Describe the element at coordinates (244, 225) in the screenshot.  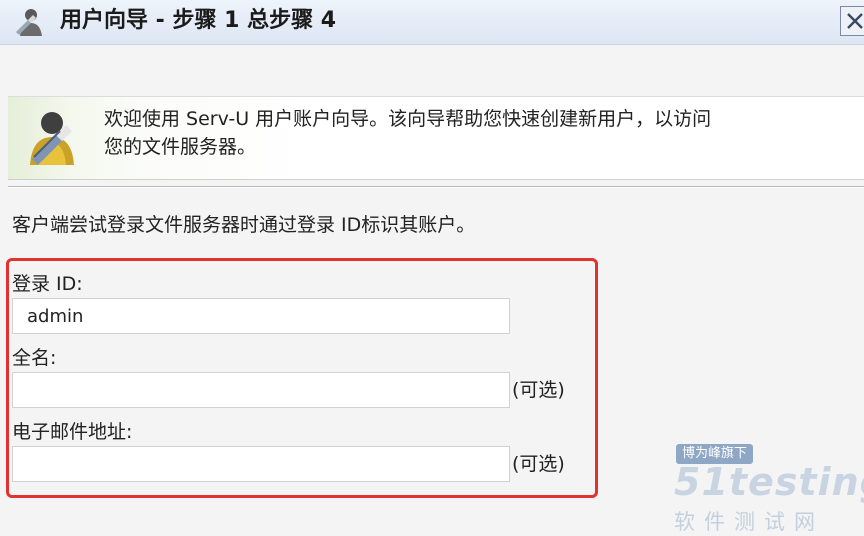
I see `instruction-text: 客户端尝试登录文件服务器时通过登录 ID标识其账户。` at that location.